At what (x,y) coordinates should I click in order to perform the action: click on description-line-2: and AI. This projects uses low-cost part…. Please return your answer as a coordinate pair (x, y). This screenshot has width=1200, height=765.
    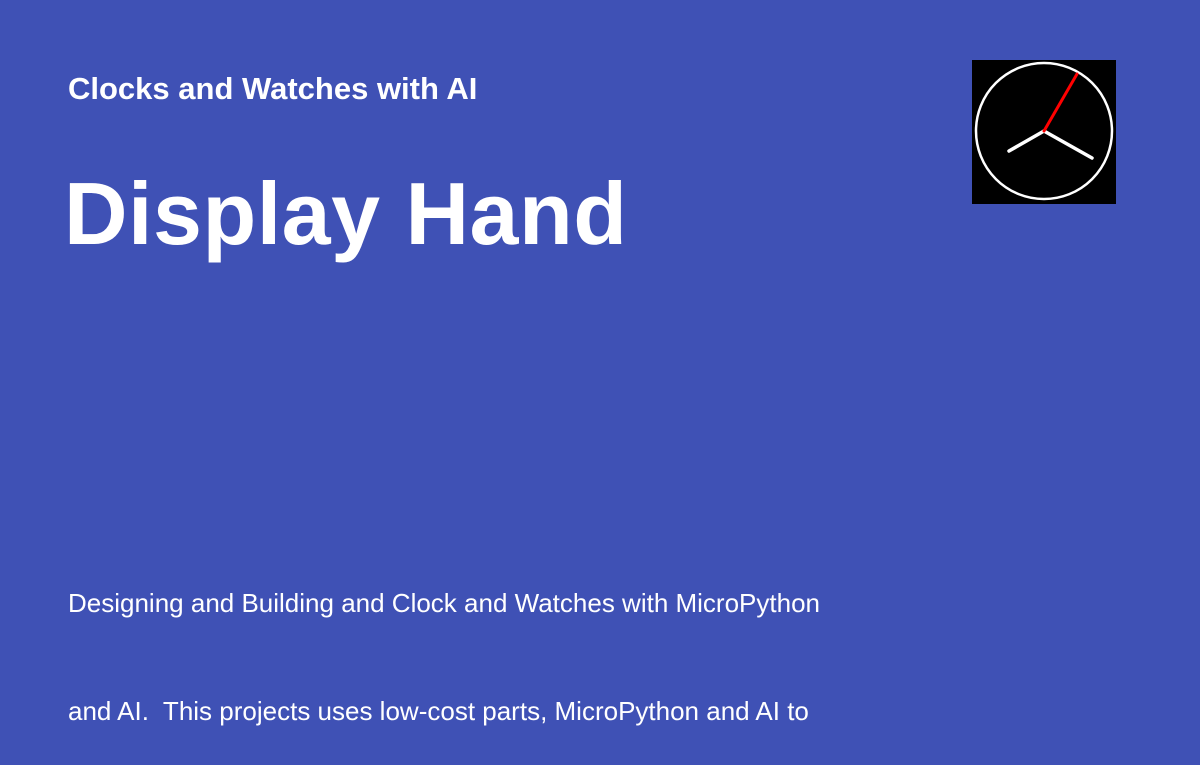
    Looking at the image, I should click on (438, 711).